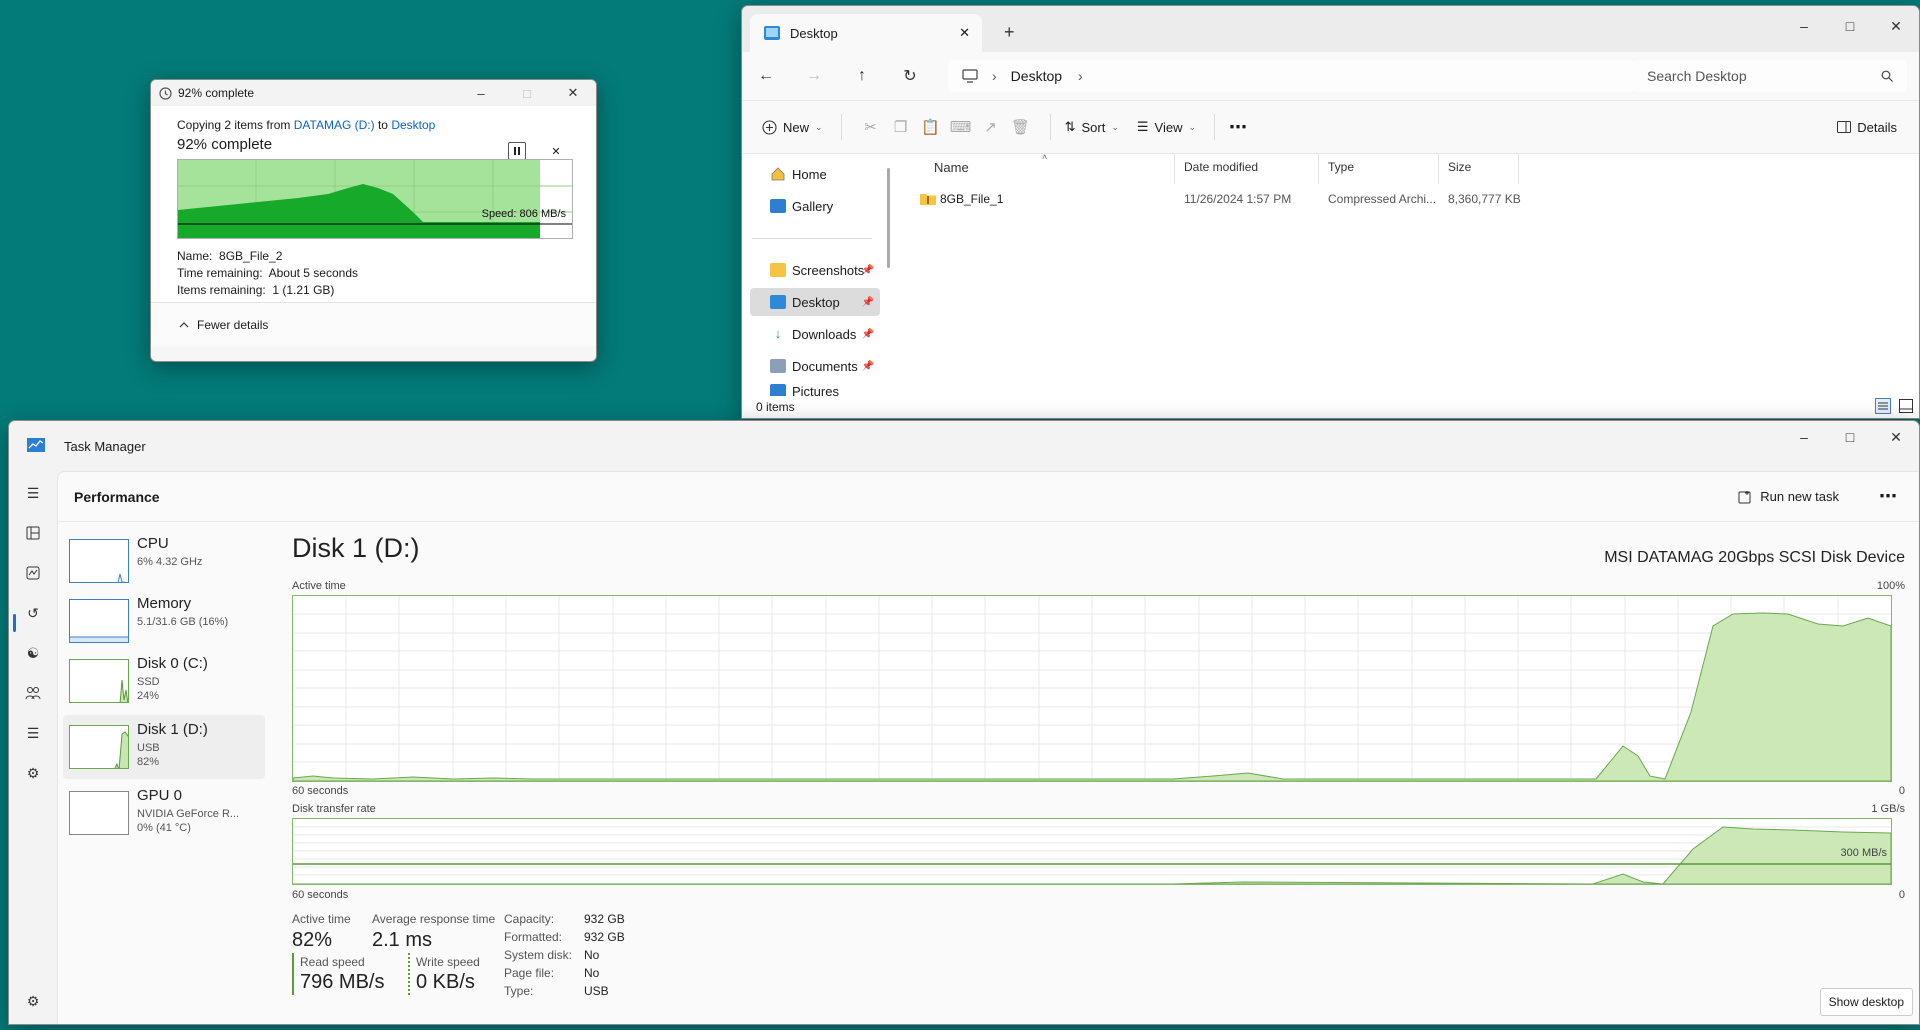 This screenshot has width=1920, height=1030. I want to click on app-history-icon: ↺, so click(33, 613).